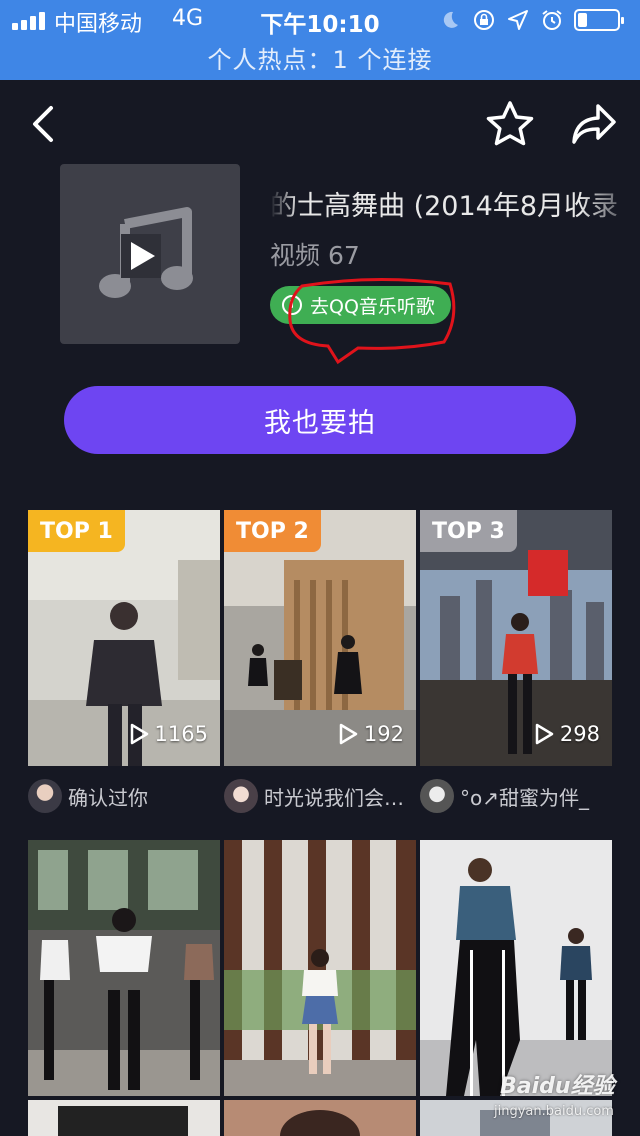 The width and height of the screenshot is (640, 1136). I want to click on status-bar: 中国移动 4G 下午10:10 个人热点：1 个连接, so click(320, 40).